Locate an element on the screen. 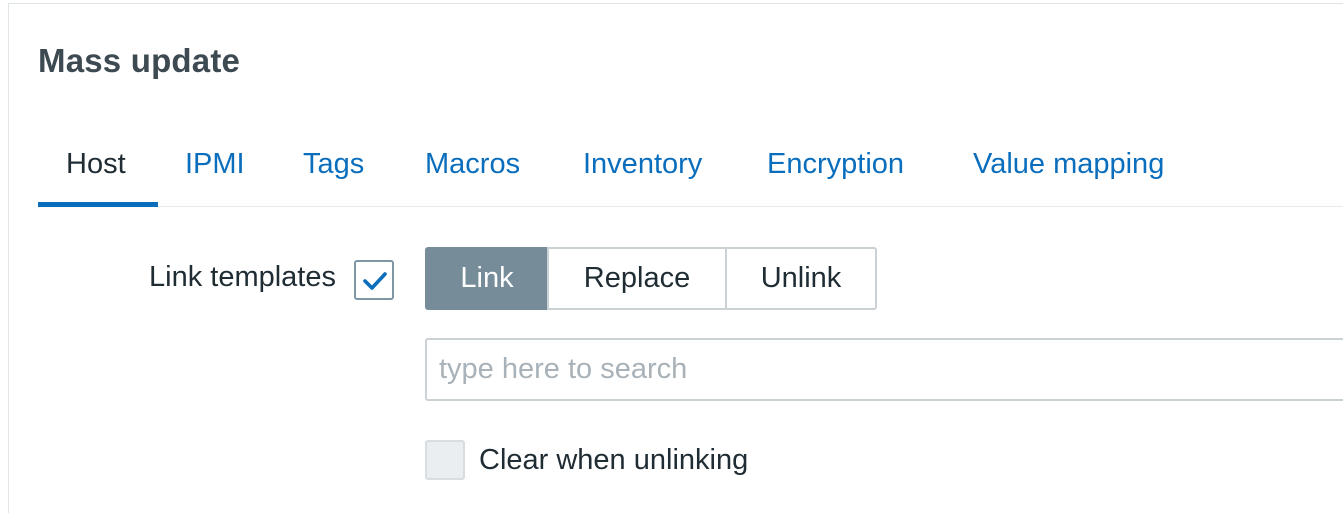 This screenshot has width=1343, height=513. tab-encryption: Encryption is located at coordinates (835, 165).